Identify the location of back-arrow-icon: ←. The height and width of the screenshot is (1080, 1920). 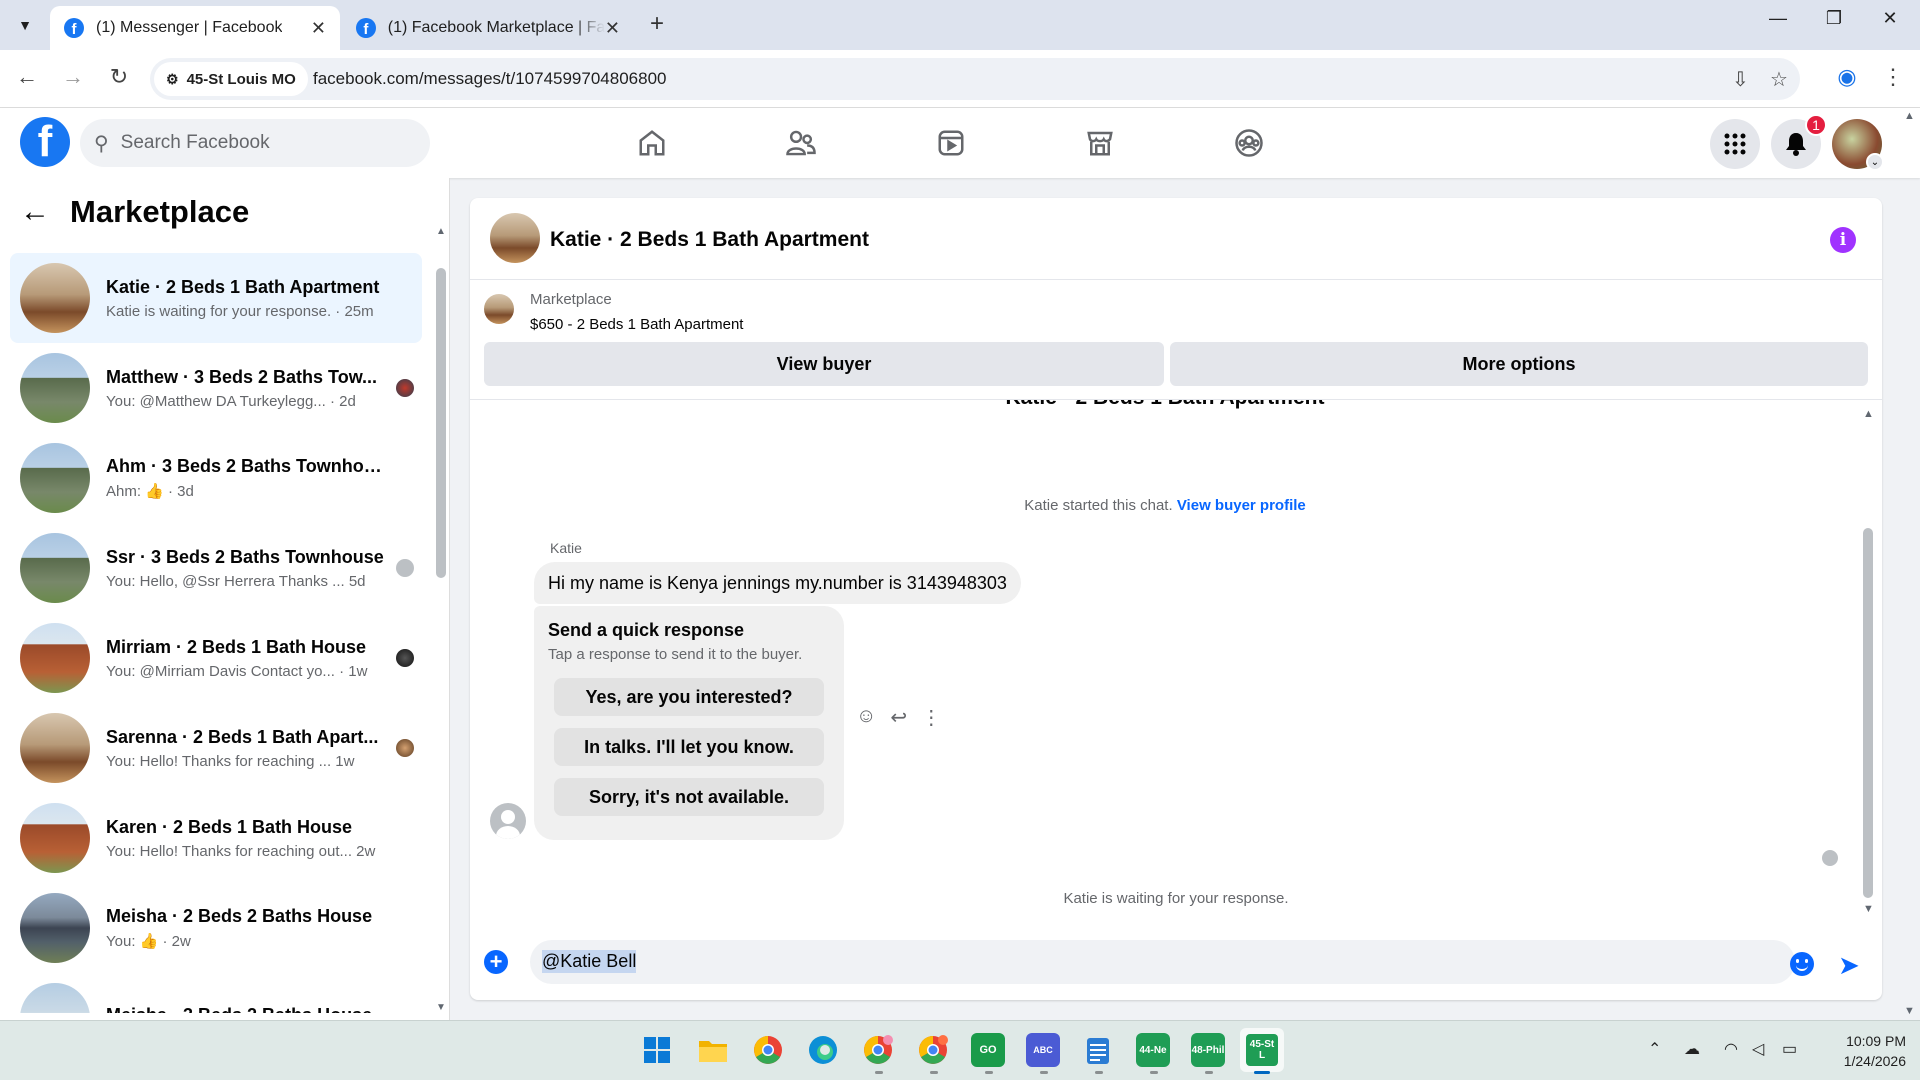
(35, 212).